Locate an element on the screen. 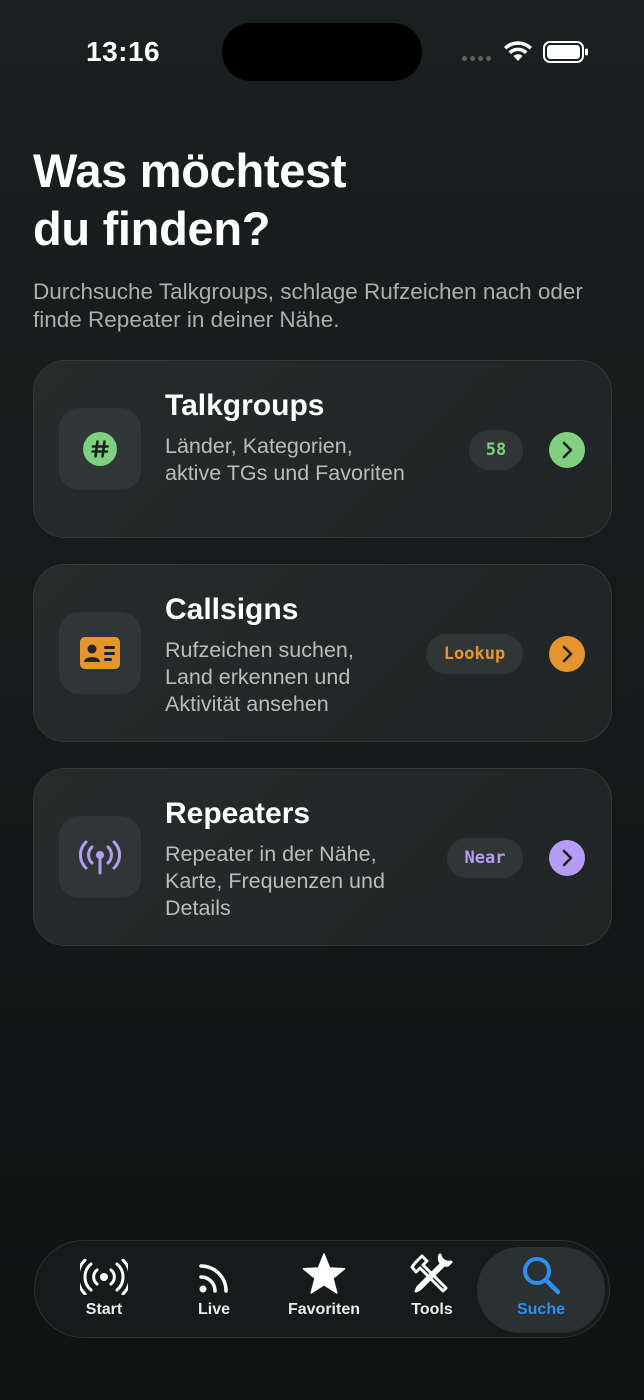  cellular-signal-icon is located at coordinates (476, 58).